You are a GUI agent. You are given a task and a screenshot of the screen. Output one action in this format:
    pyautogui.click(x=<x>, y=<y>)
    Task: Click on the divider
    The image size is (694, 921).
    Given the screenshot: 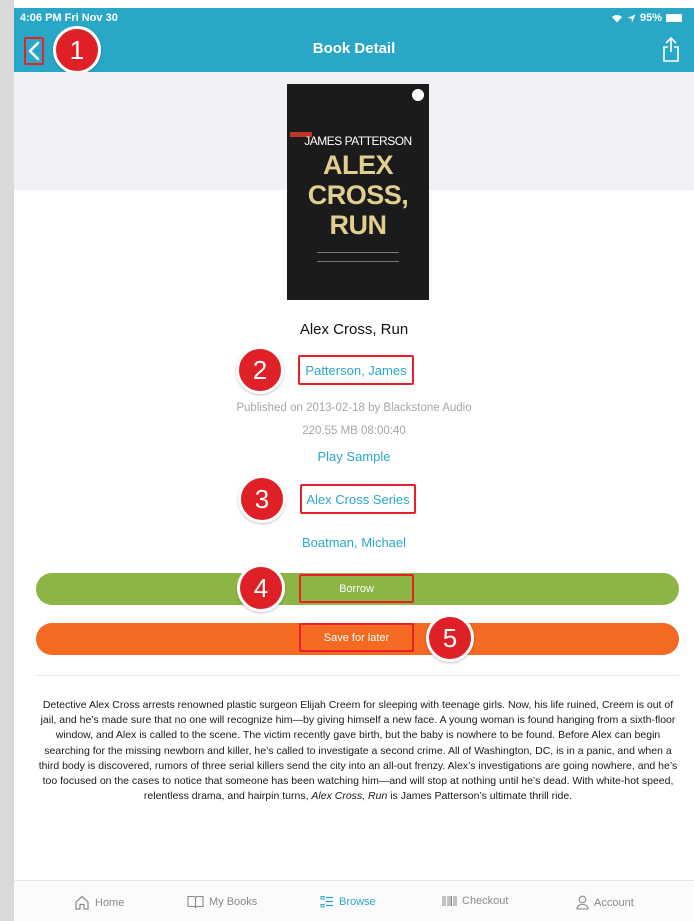 What is the action you would take?
    pyautogui.click(x=357, y=675)
    